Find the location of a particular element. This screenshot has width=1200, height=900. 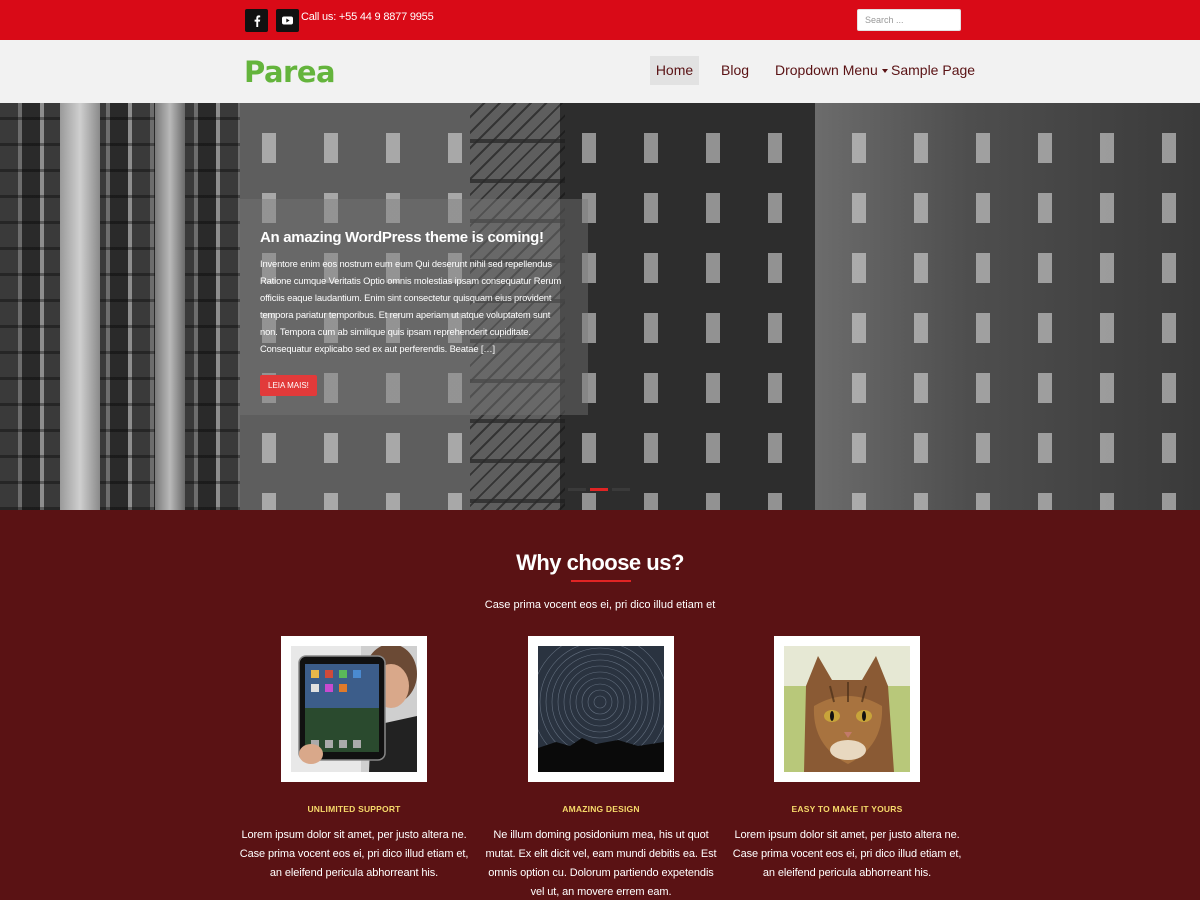

read-more-button: LEIA MAIS! is located at coordinates (288, 385).